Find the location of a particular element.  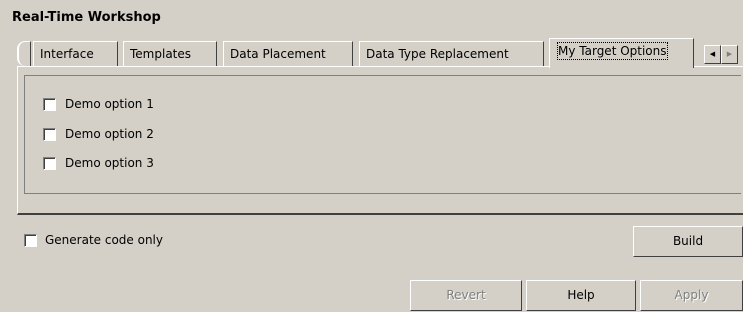

generate-code-only-label: Generate code only is located at coordinates (104, 240).